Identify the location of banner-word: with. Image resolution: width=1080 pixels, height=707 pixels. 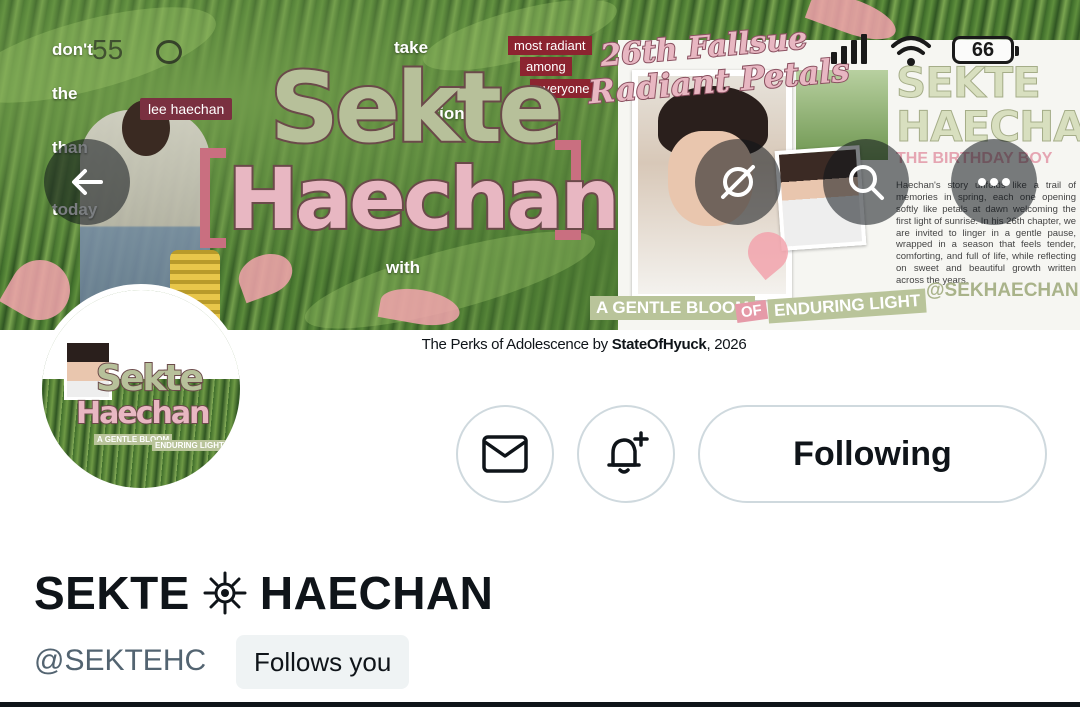
(403, 267).